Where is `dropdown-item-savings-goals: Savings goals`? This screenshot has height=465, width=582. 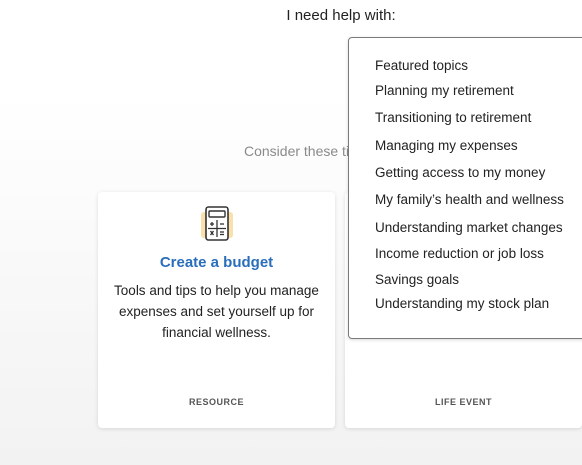 dropdown-item-savings-goals: Savings goals is located at coordinates (417, 279).